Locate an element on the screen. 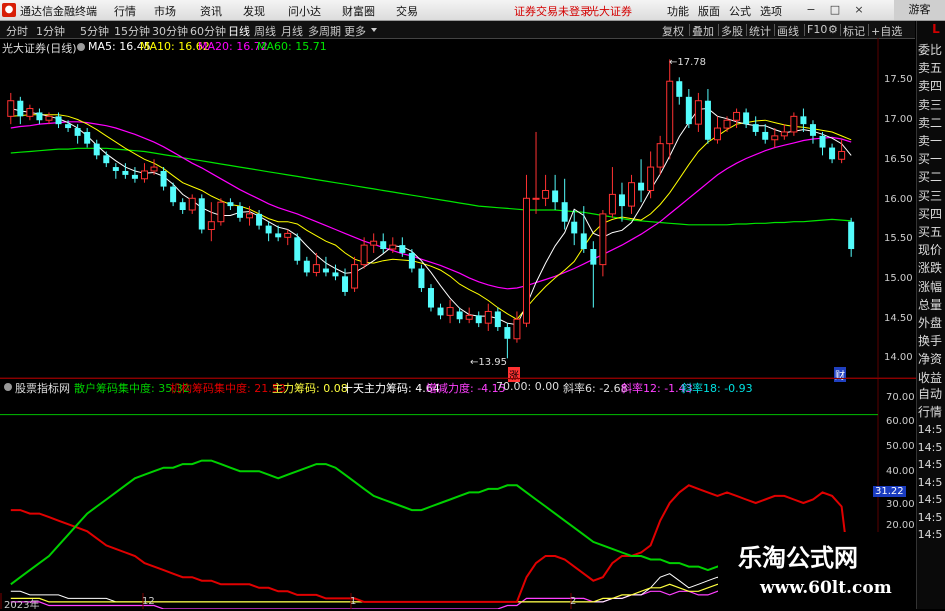 The image size is (945, 611). side-panel-item: 买二 is located at coordinates (930, 177).